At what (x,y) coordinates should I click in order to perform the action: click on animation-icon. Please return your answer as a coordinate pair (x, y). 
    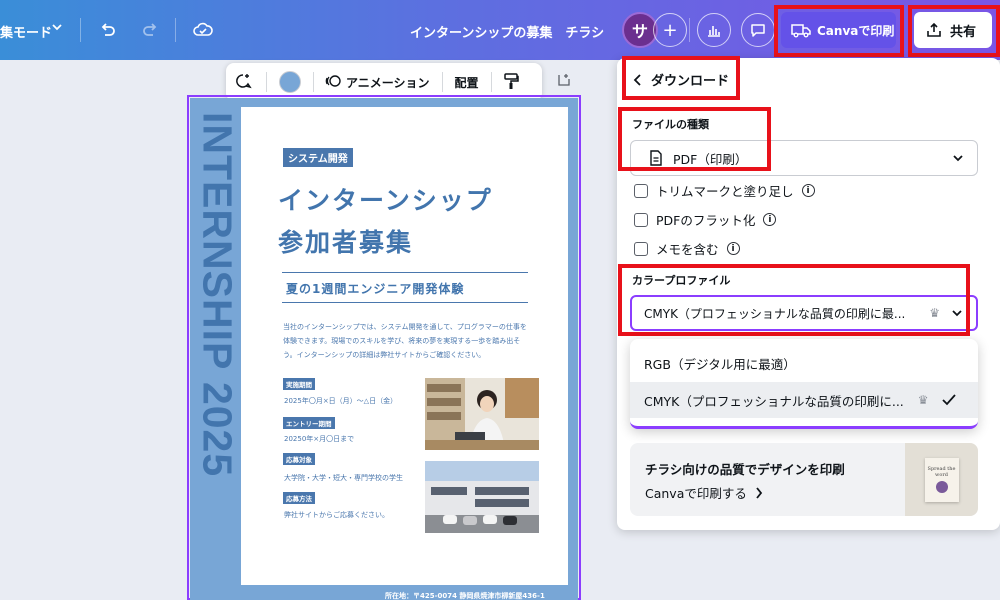
    Looking at the image, I should click on (333, 82).